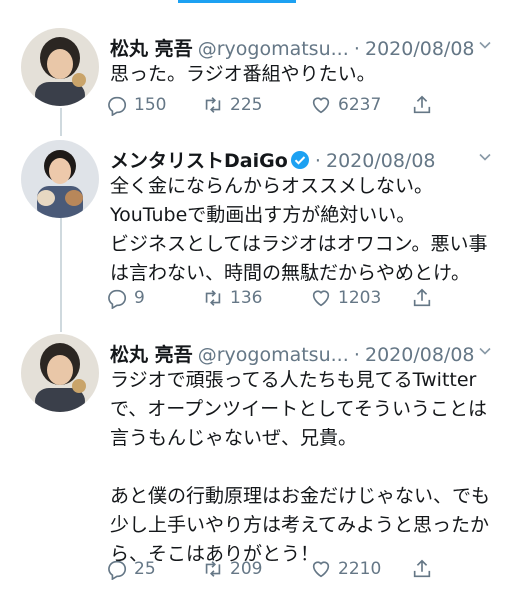  Describe the element at coordinates (150, 105) in the screenshot. I see `reply-count: 150` at that location.